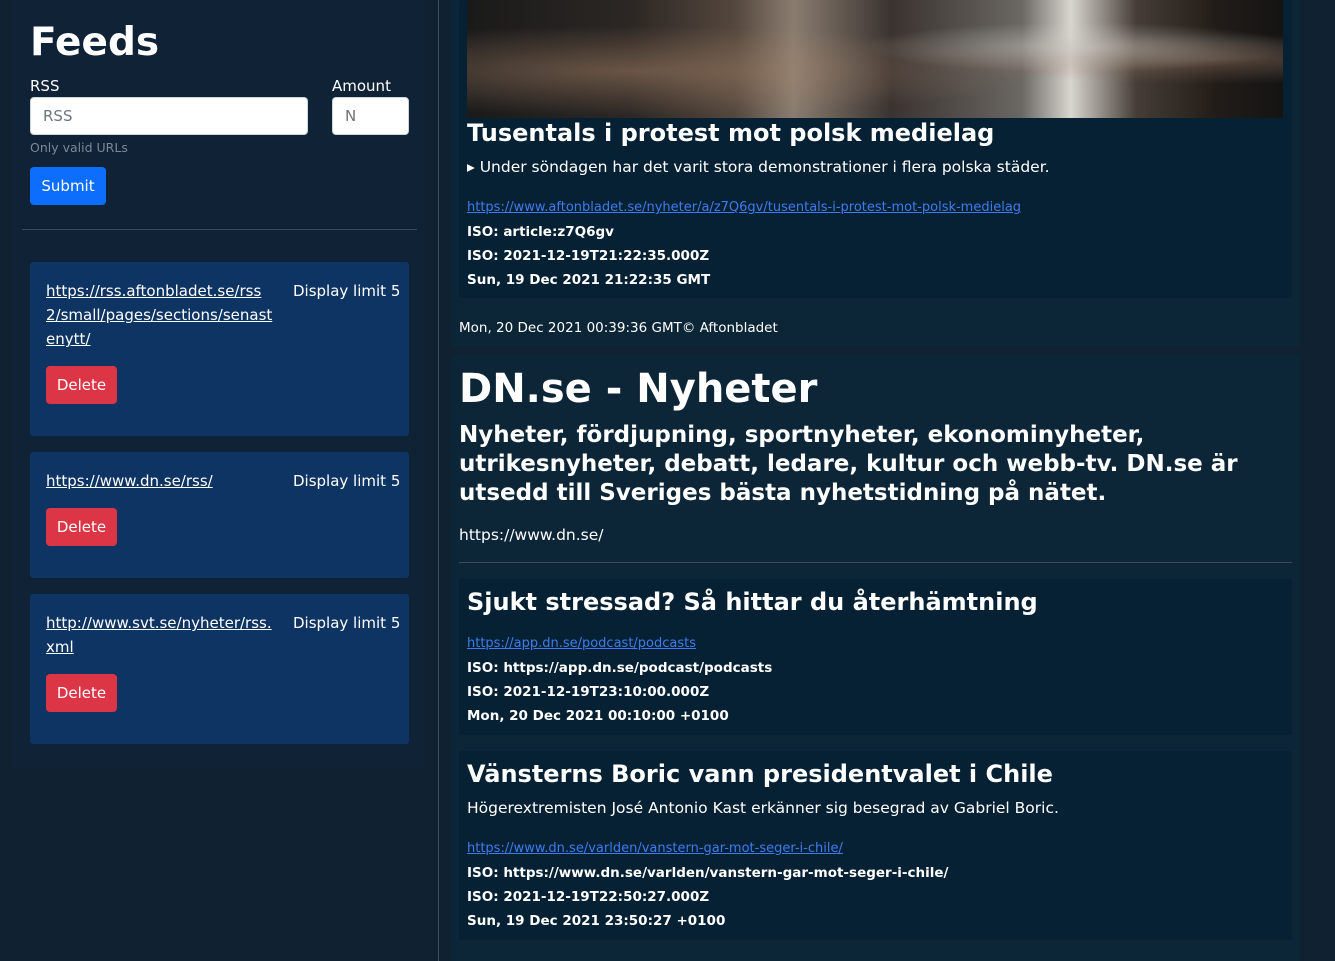  Describe the element at coordinates (95, 42) in the screenshot. I see `sidebar-title: Feeds` at that location.